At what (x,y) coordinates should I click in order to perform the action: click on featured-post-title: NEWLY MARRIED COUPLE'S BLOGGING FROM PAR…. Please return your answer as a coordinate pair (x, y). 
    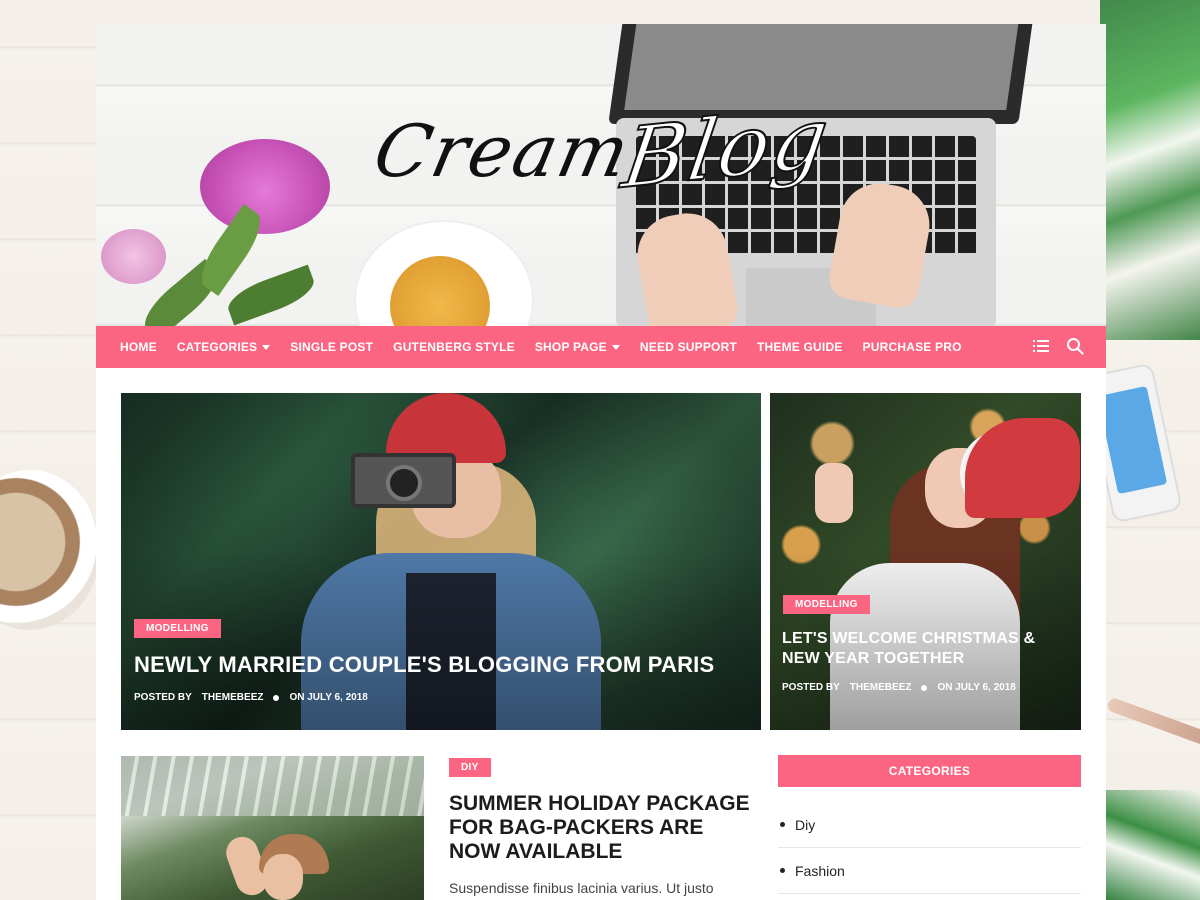
    Looking at the image, I should click on (444, 665).